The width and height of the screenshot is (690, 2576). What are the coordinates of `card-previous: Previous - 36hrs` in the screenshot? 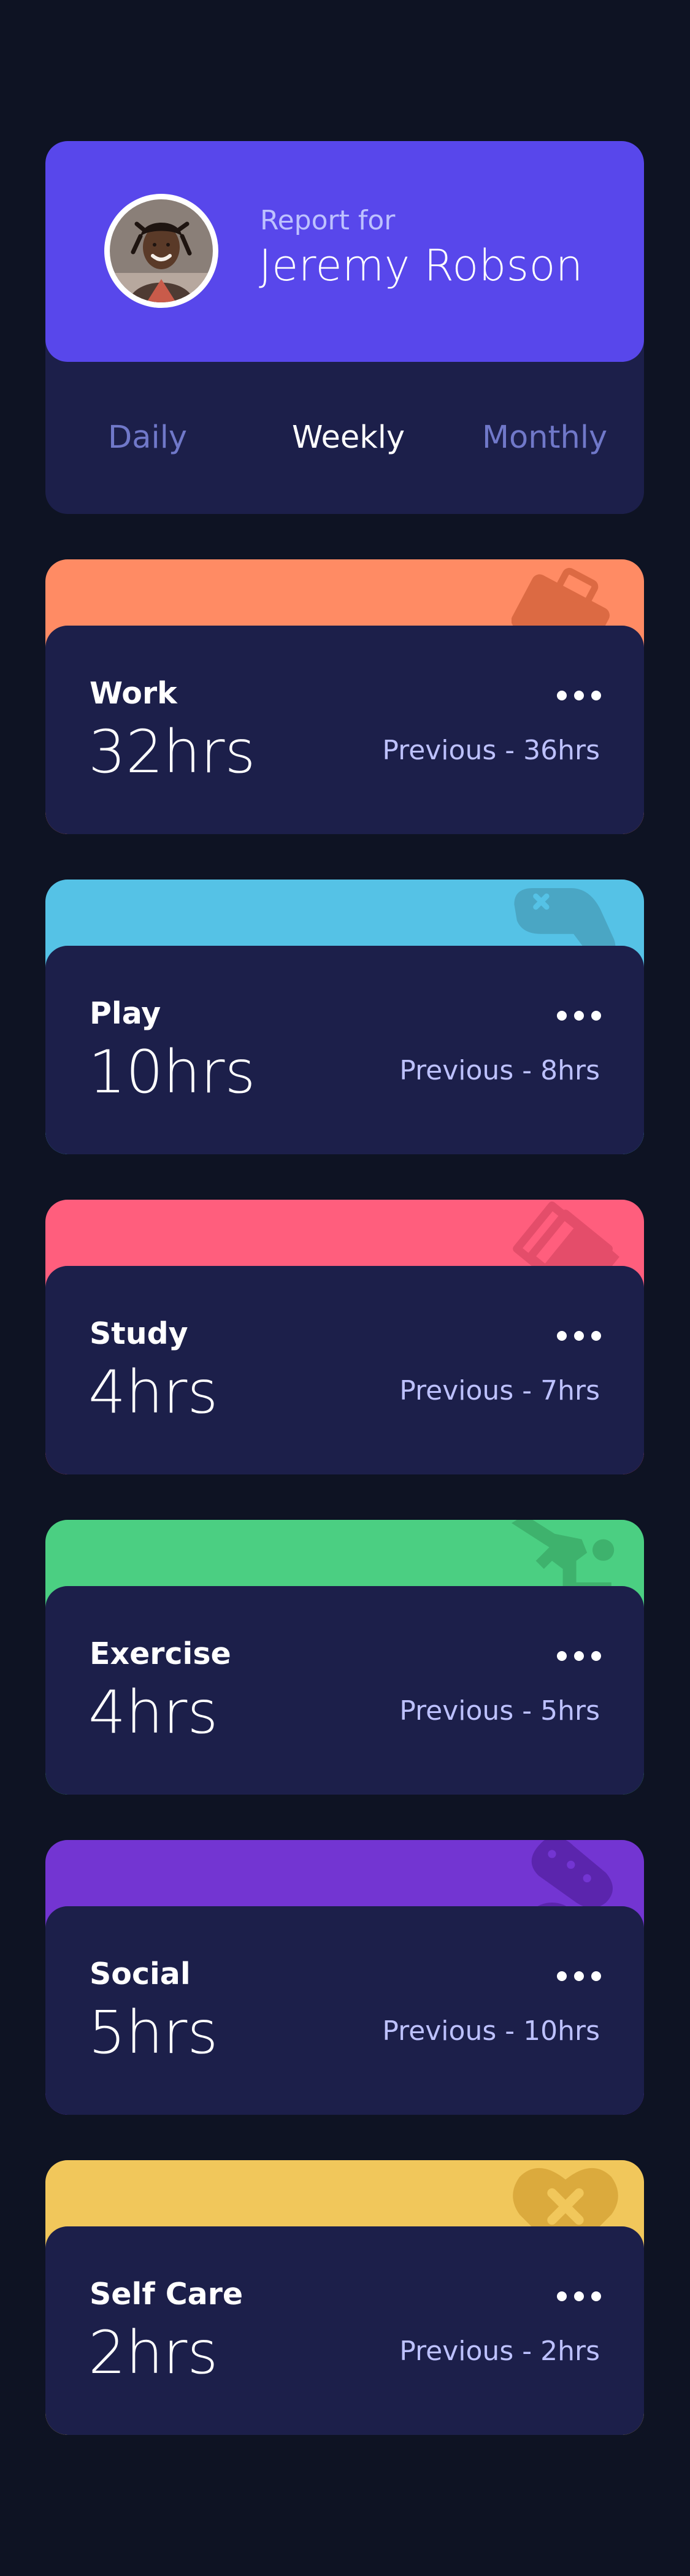 It's located at (491, 750).